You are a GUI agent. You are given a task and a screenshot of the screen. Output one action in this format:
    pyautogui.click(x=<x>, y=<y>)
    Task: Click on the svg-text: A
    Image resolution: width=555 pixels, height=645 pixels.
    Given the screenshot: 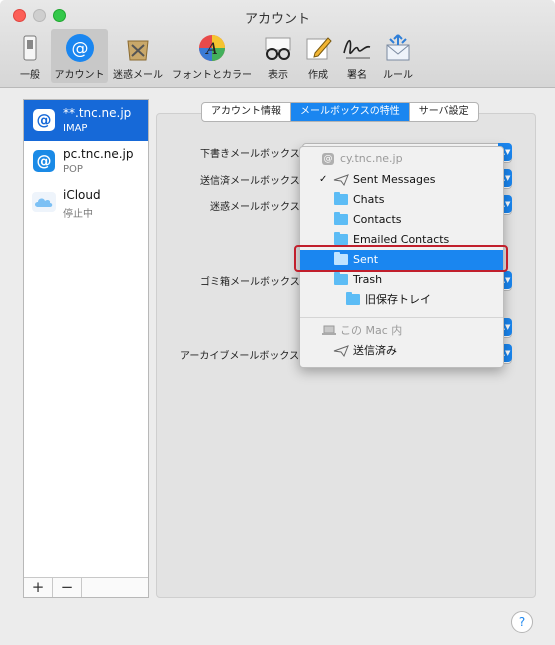 What is the action you would take?
    pyautogui.click(x=211, y=48)
    